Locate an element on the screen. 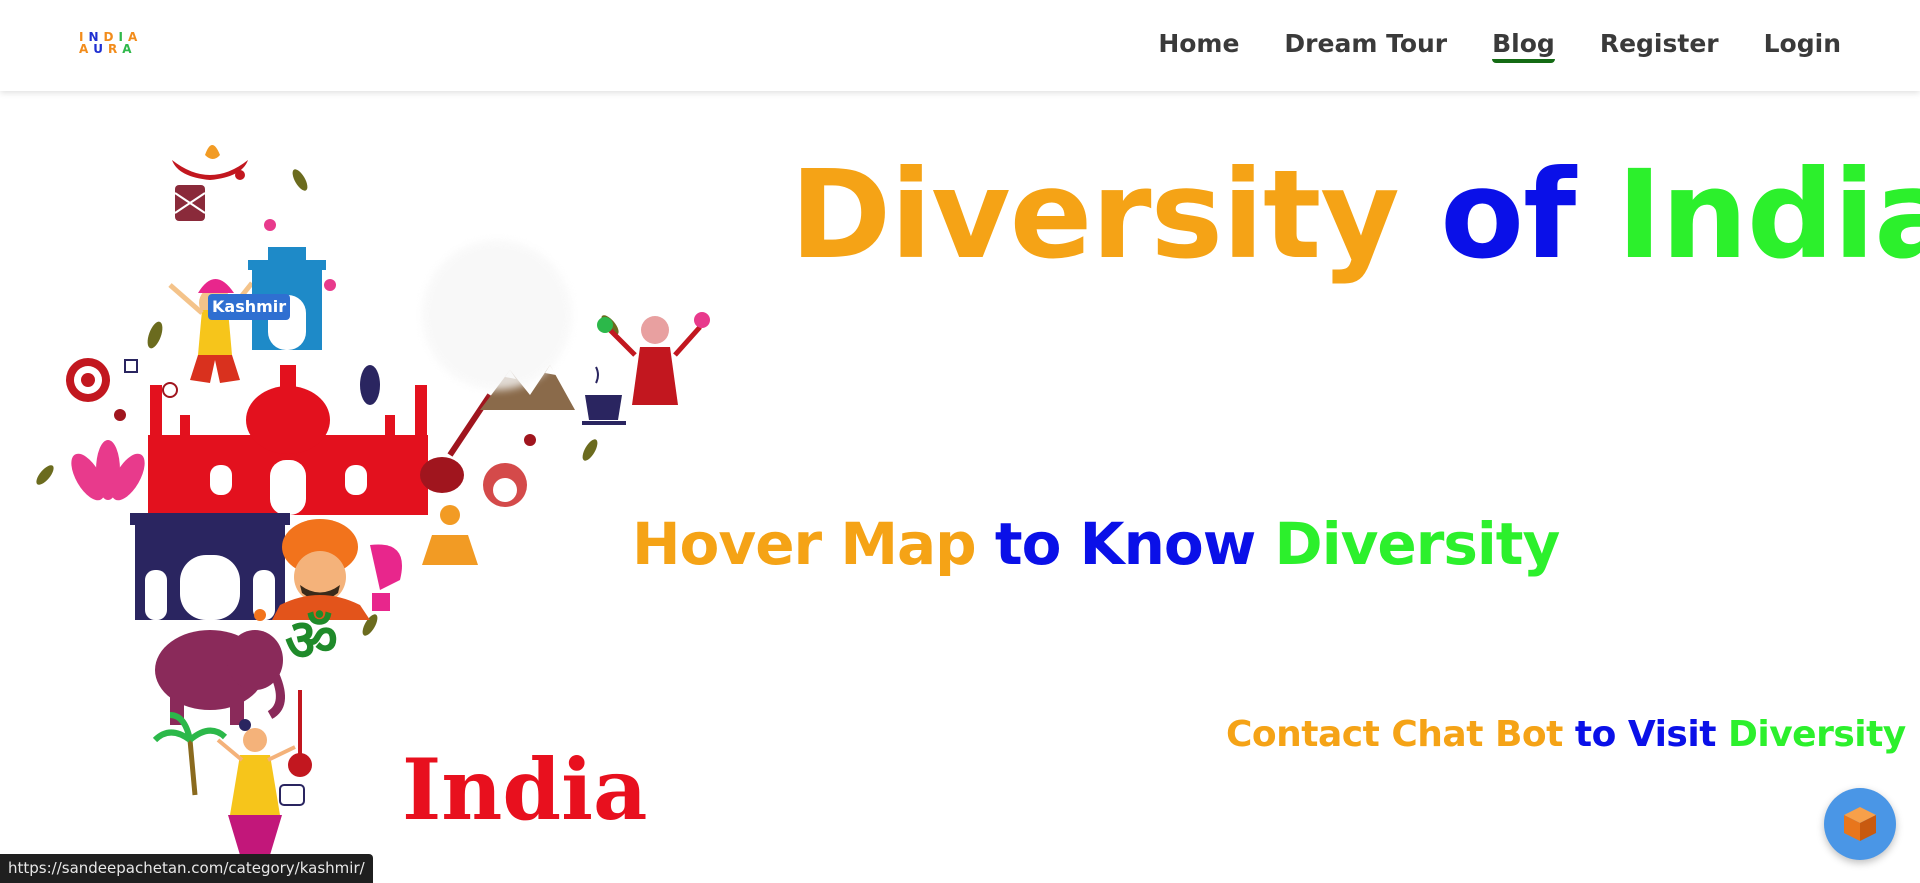 This screenshot has height=883, width=1920. hero-title: Diversity of India is located at coordinates (1355, 215).